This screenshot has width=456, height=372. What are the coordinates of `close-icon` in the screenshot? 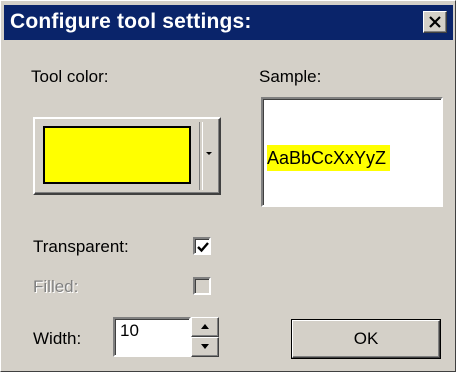 It's located at (435, 22).